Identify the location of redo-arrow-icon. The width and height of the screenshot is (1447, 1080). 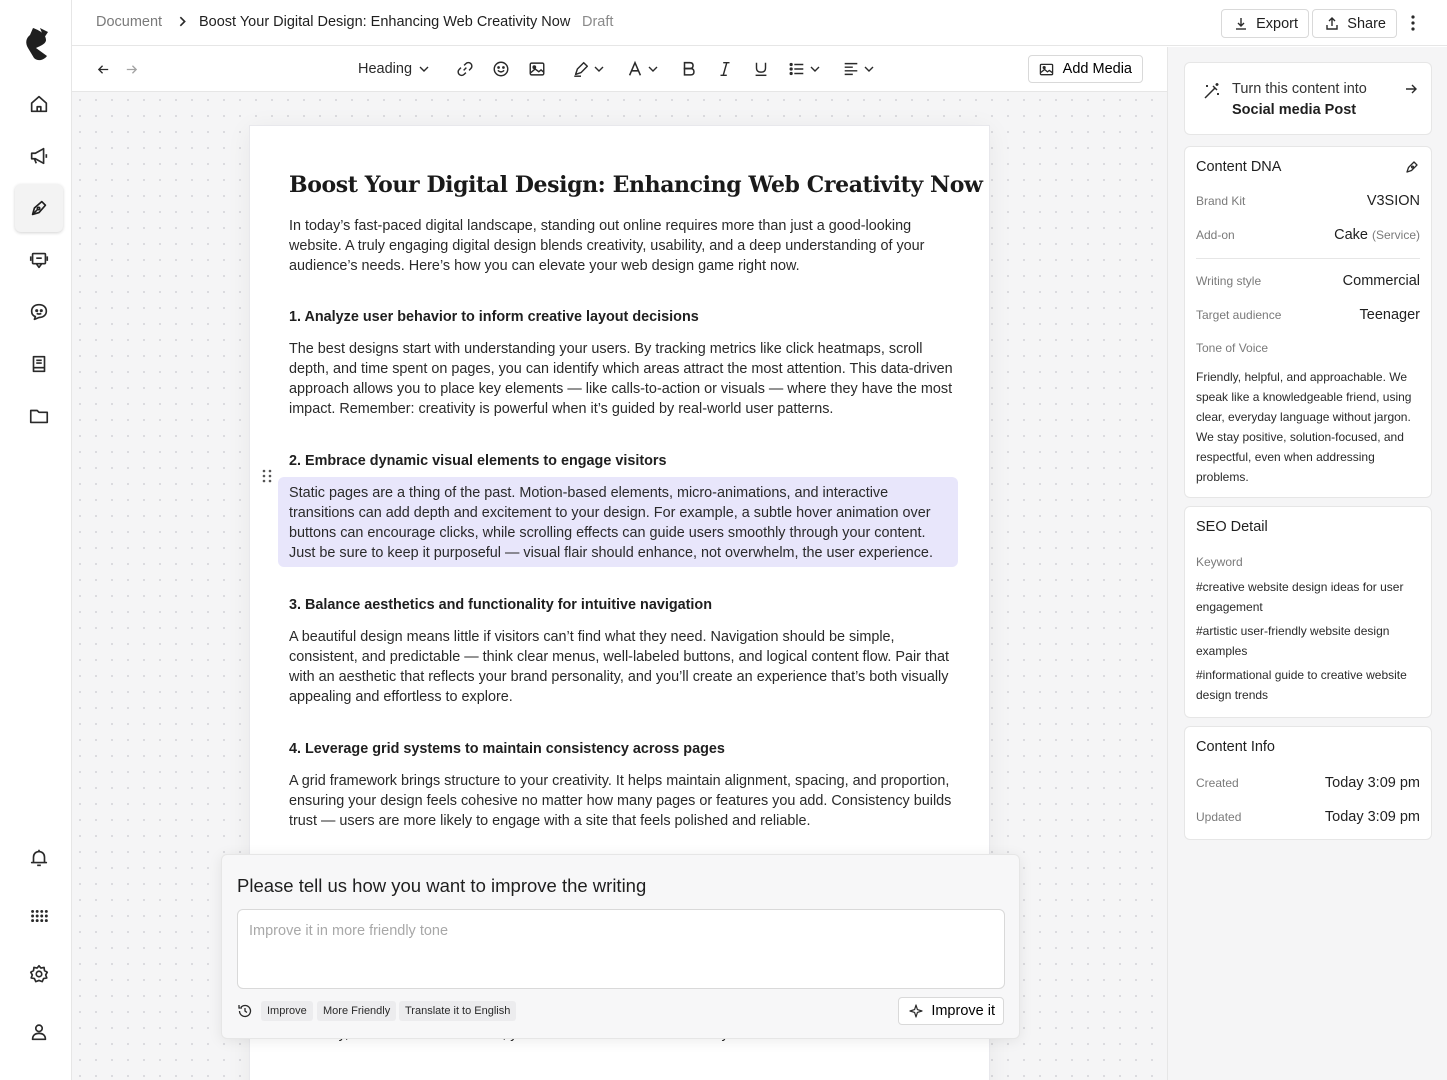
(132, 69).